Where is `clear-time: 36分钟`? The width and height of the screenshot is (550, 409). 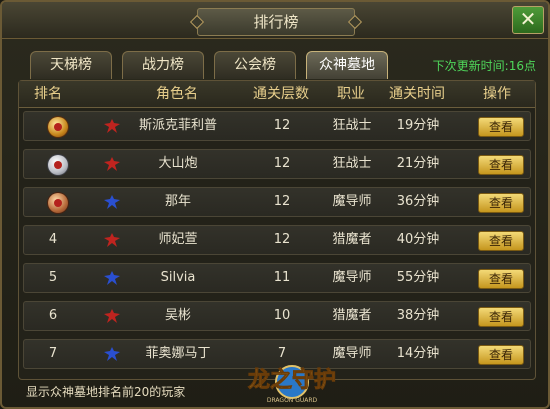 clear-time: 36分钟 is located at coordinates (418, 201).